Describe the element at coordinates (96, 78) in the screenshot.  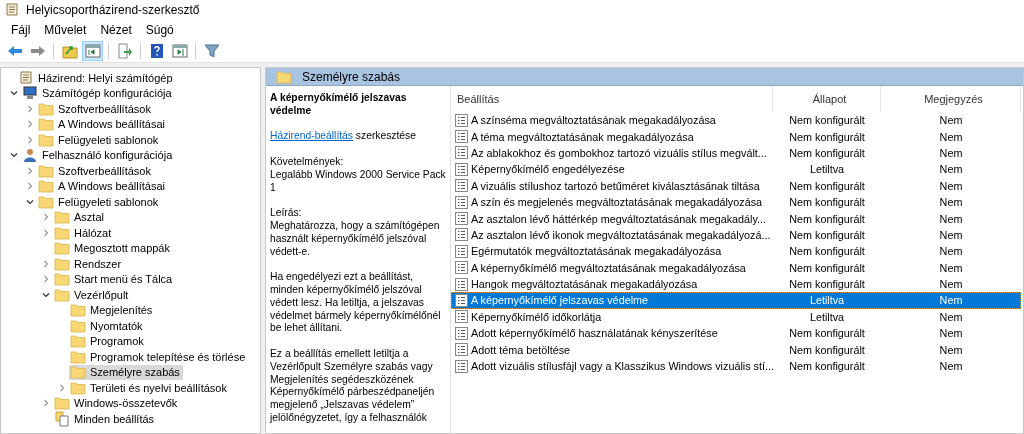
I see `tree-item: Házirend: Helyi számítógép` at that location.